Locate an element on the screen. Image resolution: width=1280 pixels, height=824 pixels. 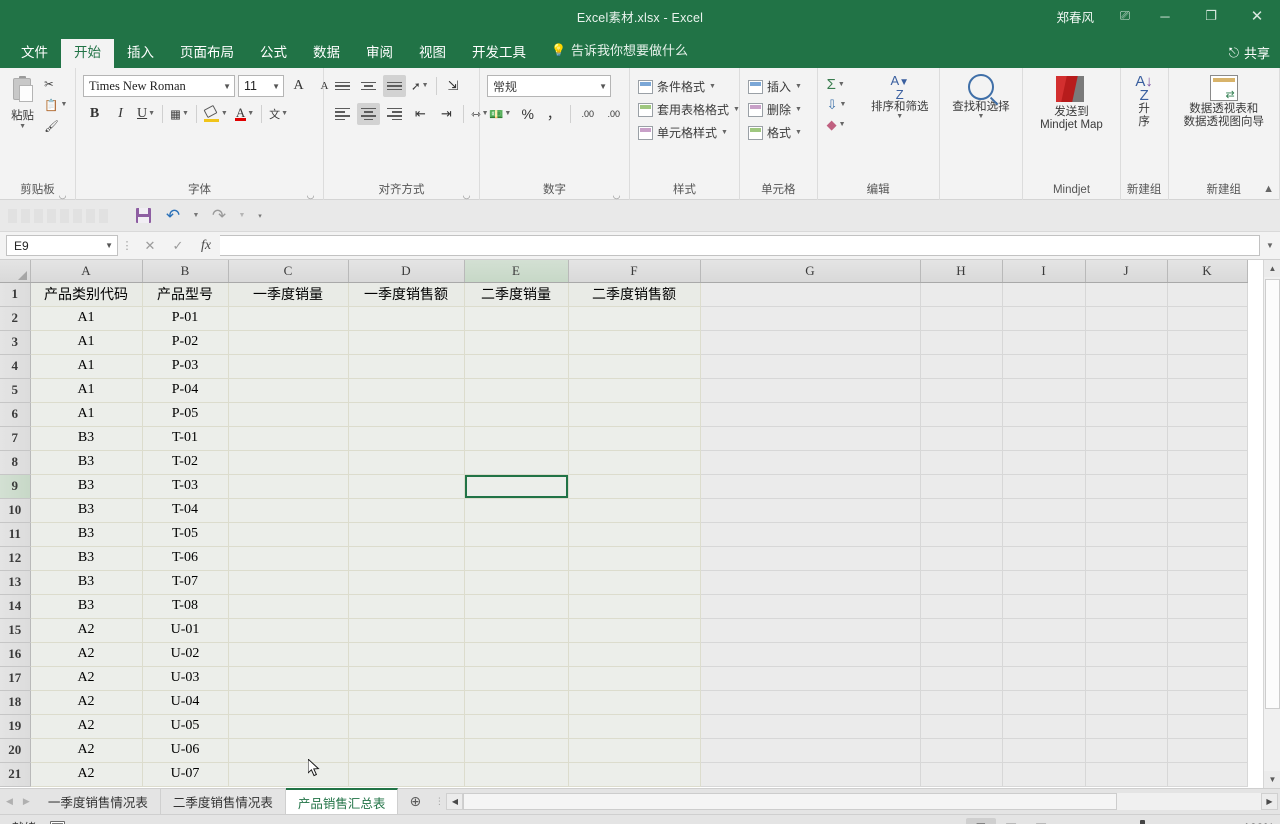
find-select-button: 查找和选择 ▼ is located at coordinates (981, 96).